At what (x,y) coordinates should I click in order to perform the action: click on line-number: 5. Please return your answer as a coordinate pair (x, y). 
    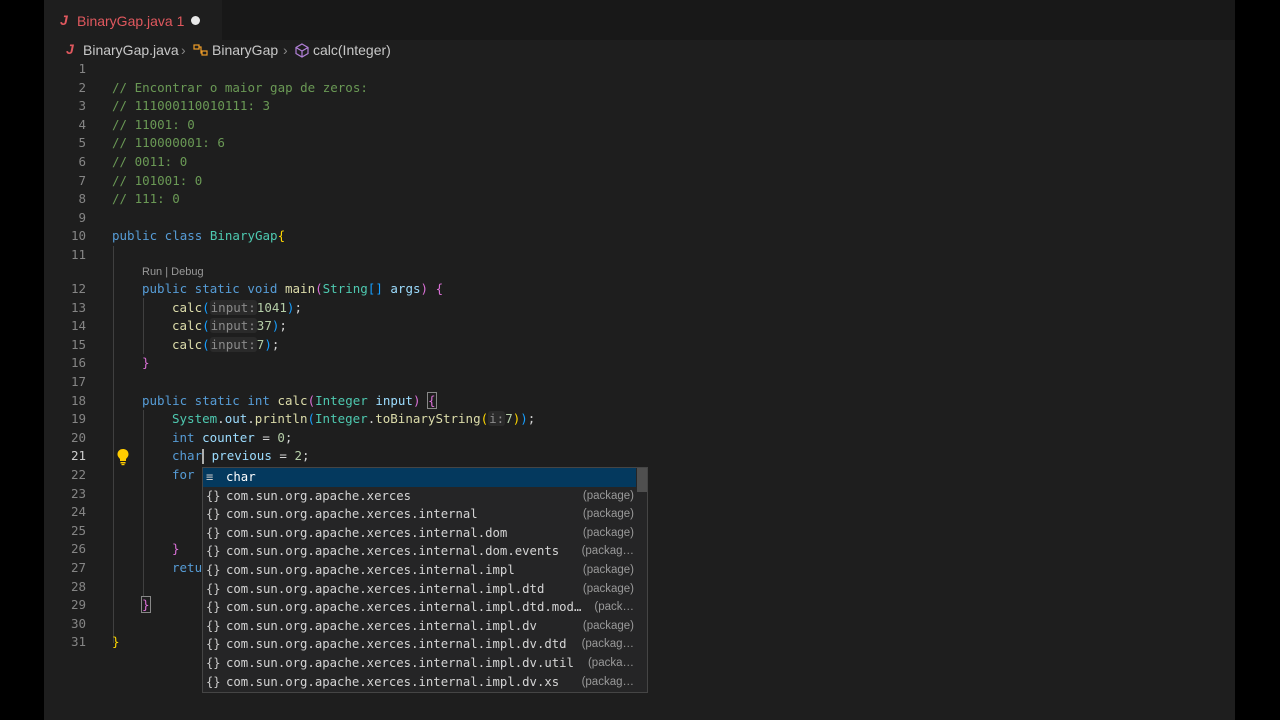
    Looking at the image, I should click on (82, 143).